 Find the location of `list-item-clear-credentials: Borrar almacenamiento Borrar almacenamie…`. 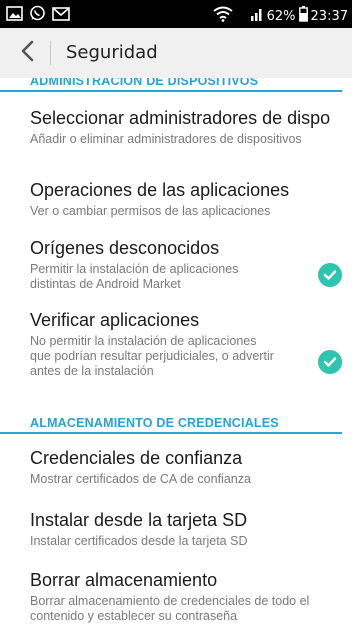

list-item-clear-credentials: Borrar almacenamiento Borrar almacenamie… is located at coordinates (186, 597).